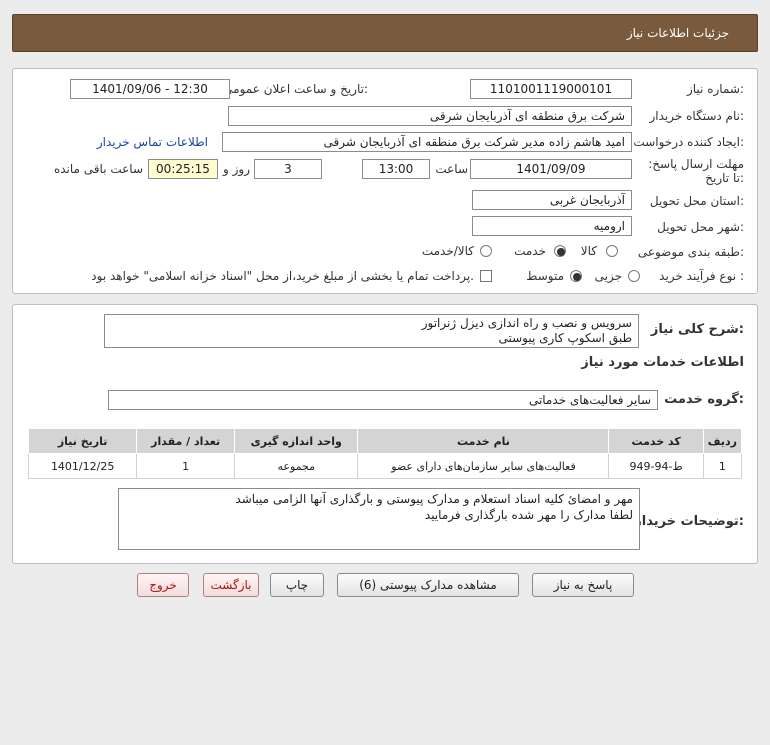 The height and width of the screenshot is (745, 770). I want to click on general-desc-label: شرح کلی نیاز:, so click(697, 329).